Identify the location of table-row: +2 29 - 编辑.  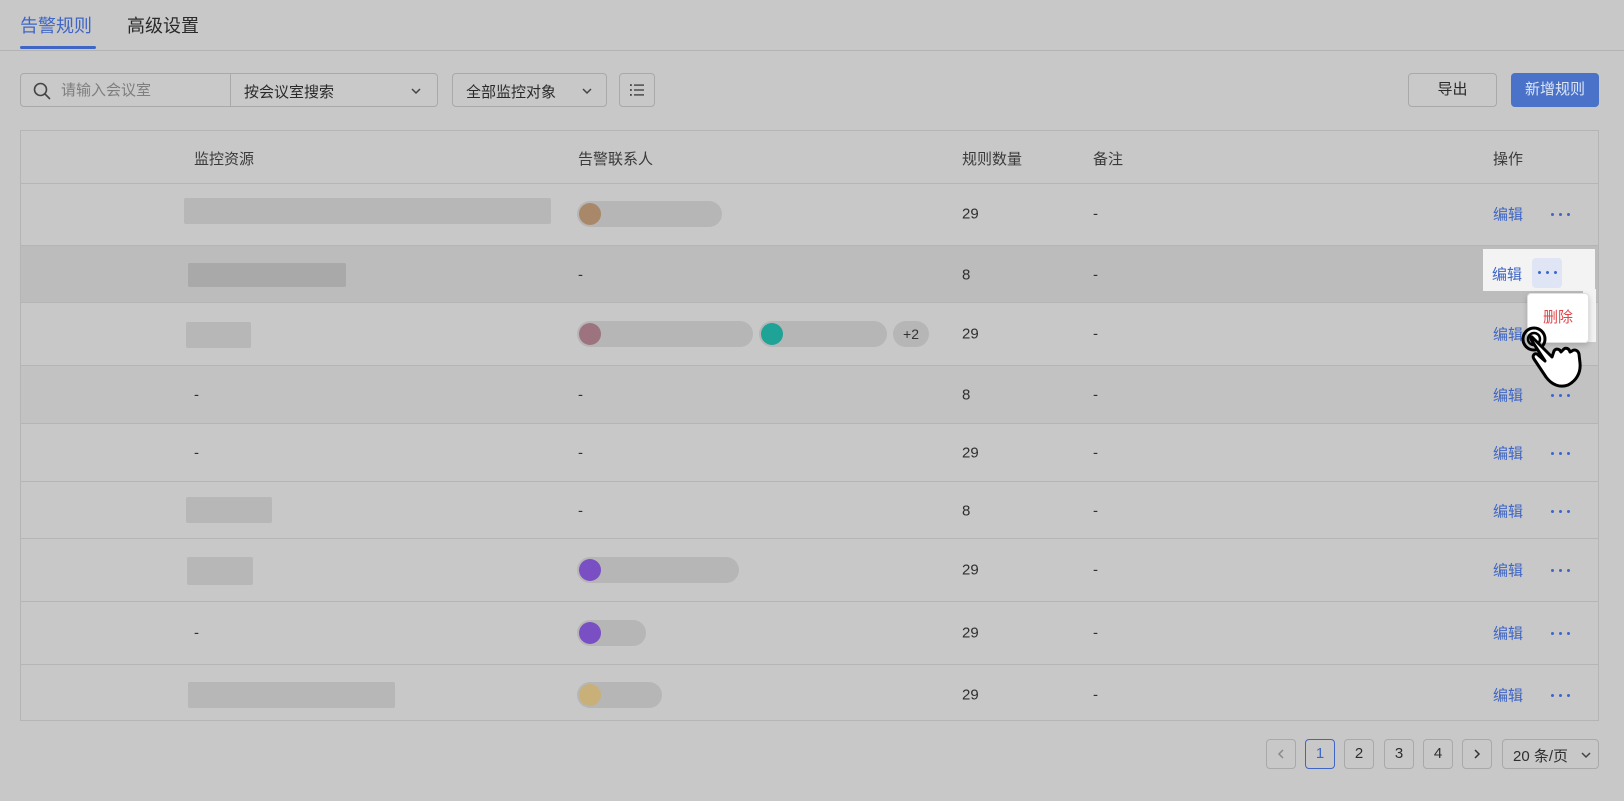
(809, 334).